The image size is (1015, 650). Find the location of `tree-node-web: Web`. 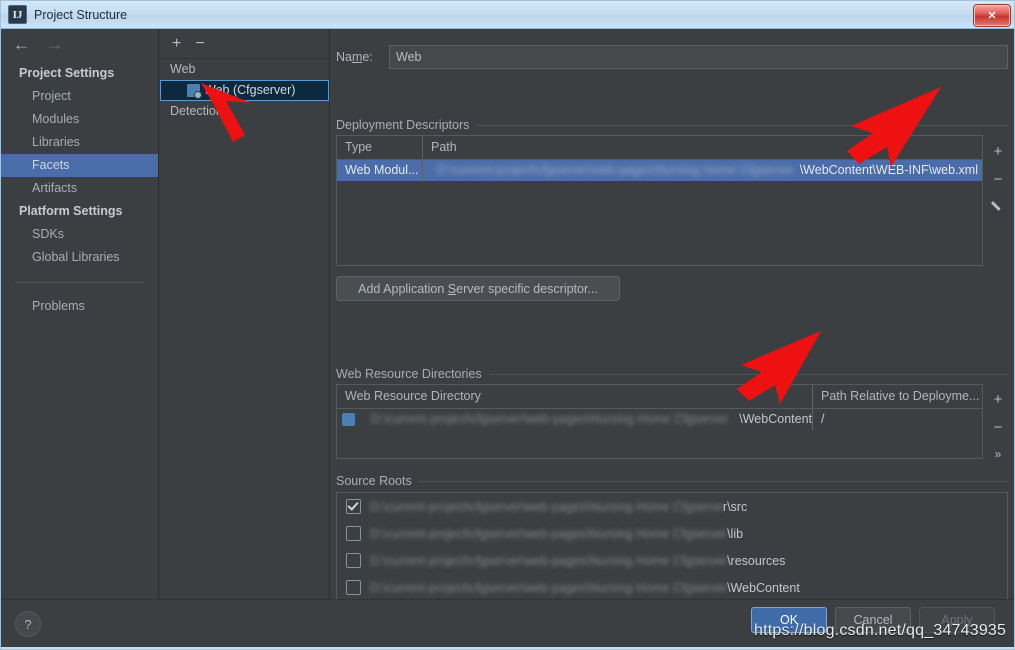

tree-node-web: Web is located at coordinates (244, 69).